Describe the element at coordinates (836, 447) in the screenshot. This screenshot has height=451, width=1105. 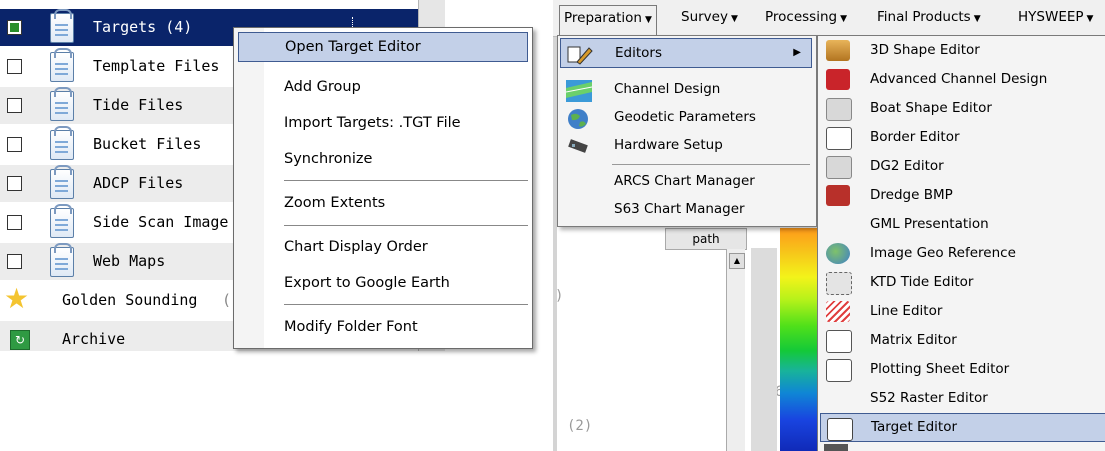
I see `next-item-icon` at that location.